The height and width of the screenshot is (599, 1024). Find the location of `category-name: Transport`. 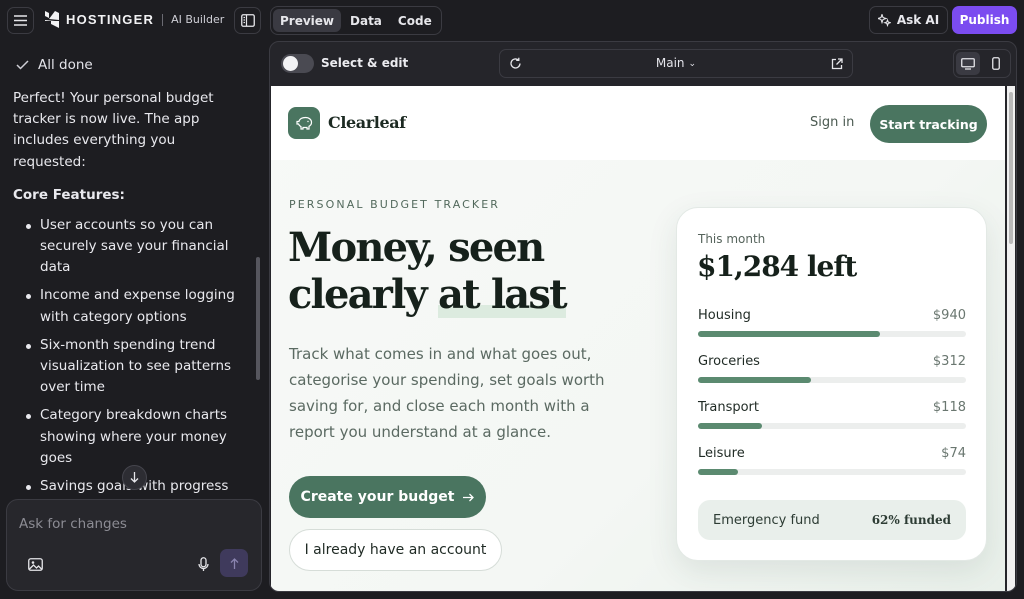

category-name: Transport is located at coordinates (729, 407).